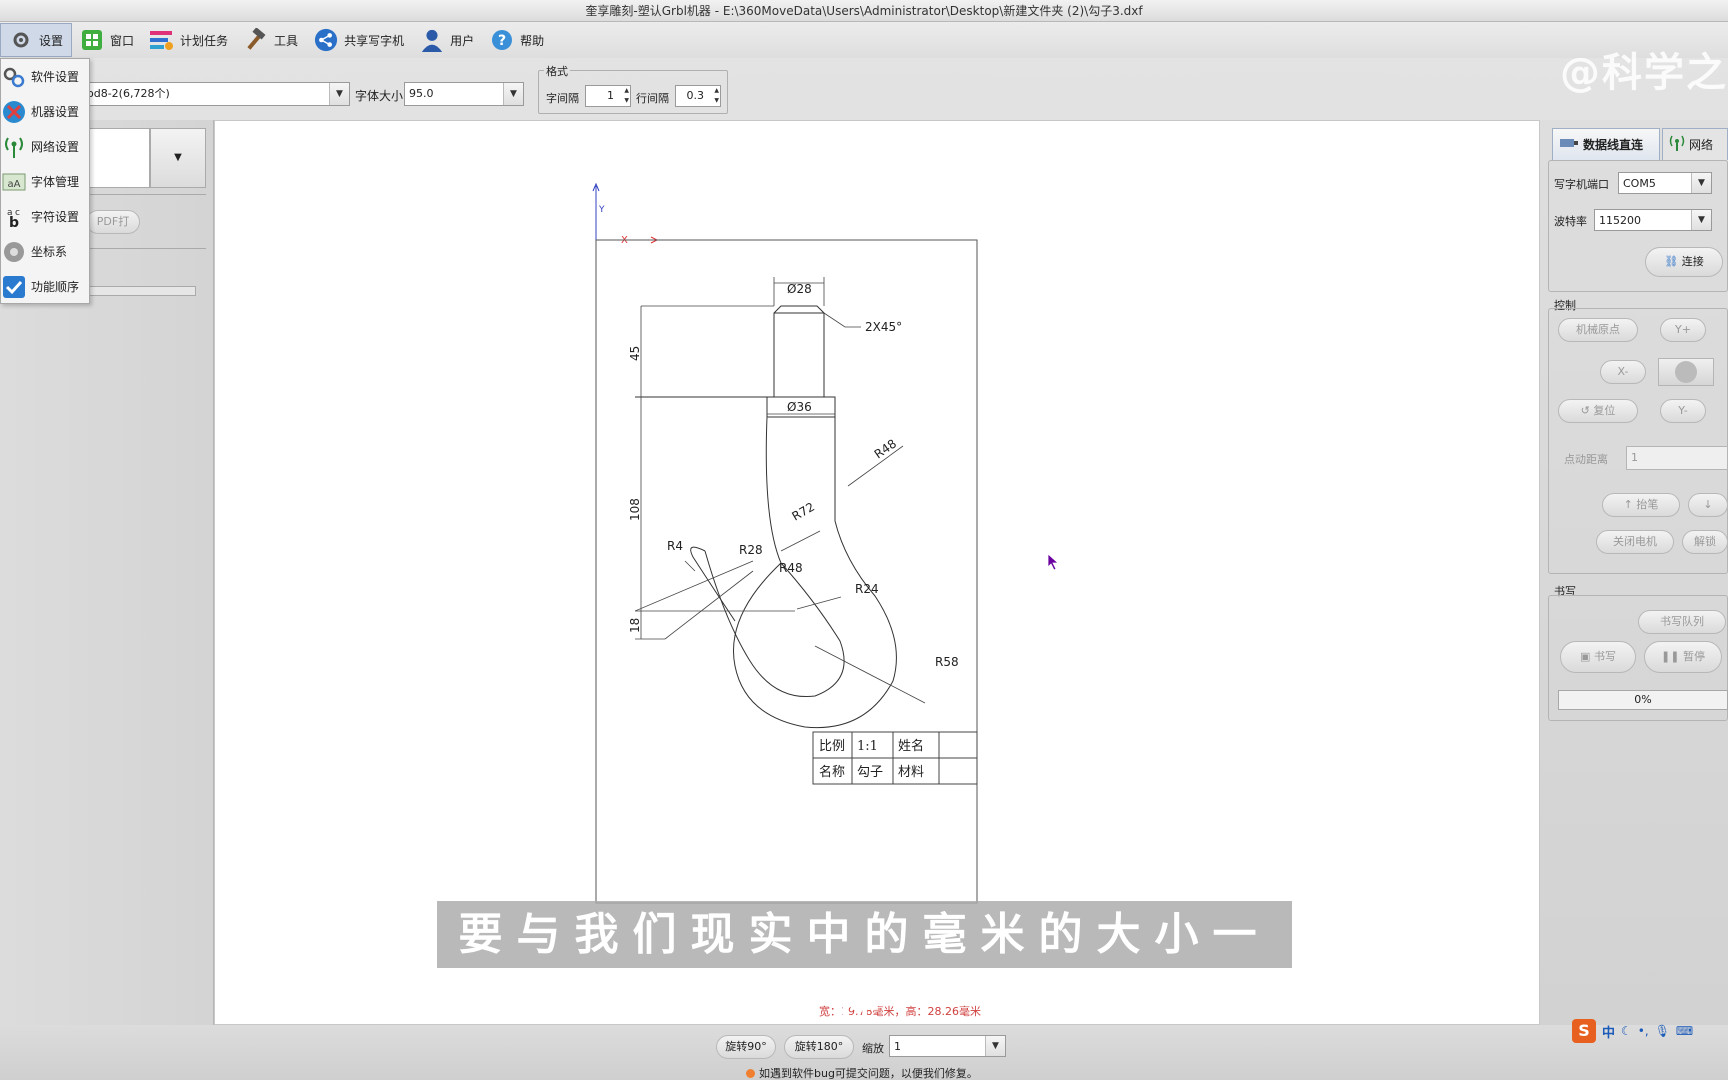 The image size is (1728, 1080). Describe the element at coordinates (45, 251) in the screenshot. I see `menu-coordinate-system: 坐标系` at that location.